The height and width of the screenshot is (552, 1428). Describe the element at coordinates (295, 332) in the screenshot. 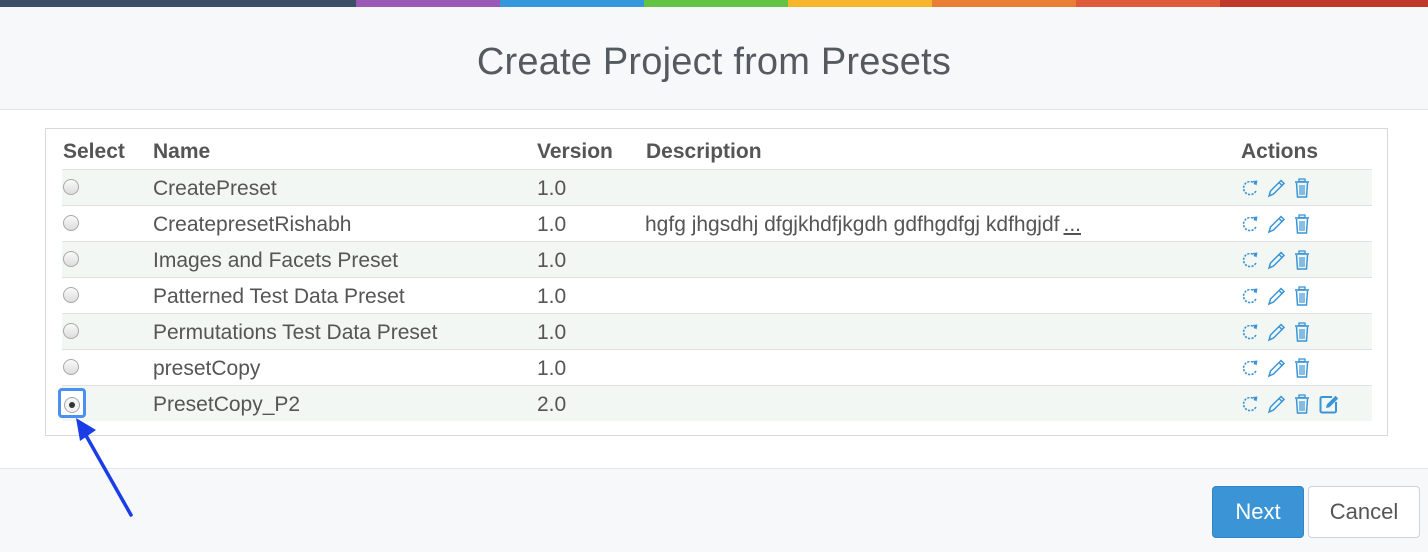

I see `preset-name: Permutations Test Data Preset` at that location.